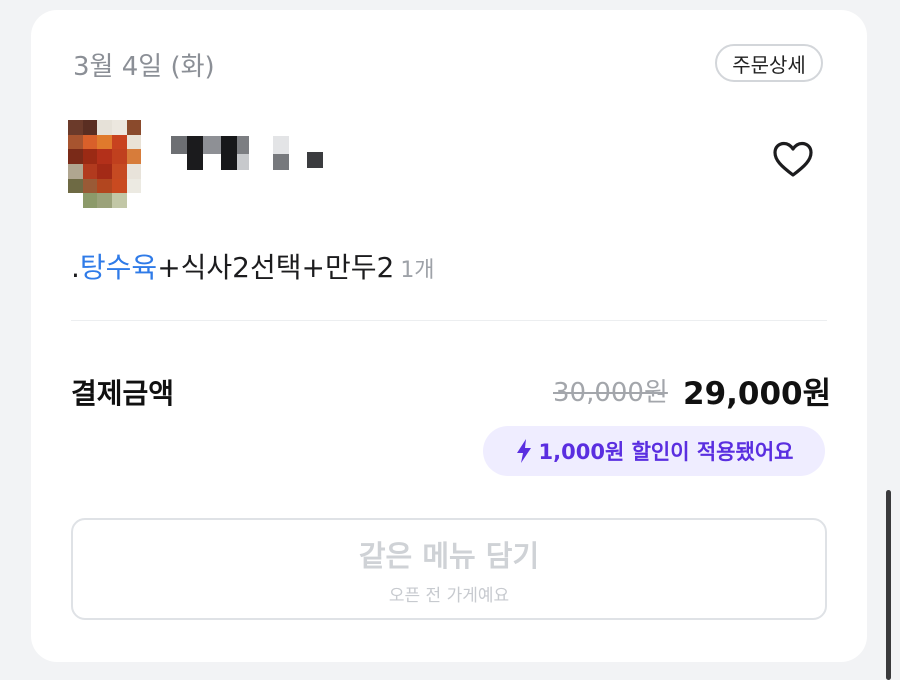 This screenshot has height=680, width=900. Describe the element at coordinates (75, 267) in the screenshot. I see `menu-prefix: .` at that location.